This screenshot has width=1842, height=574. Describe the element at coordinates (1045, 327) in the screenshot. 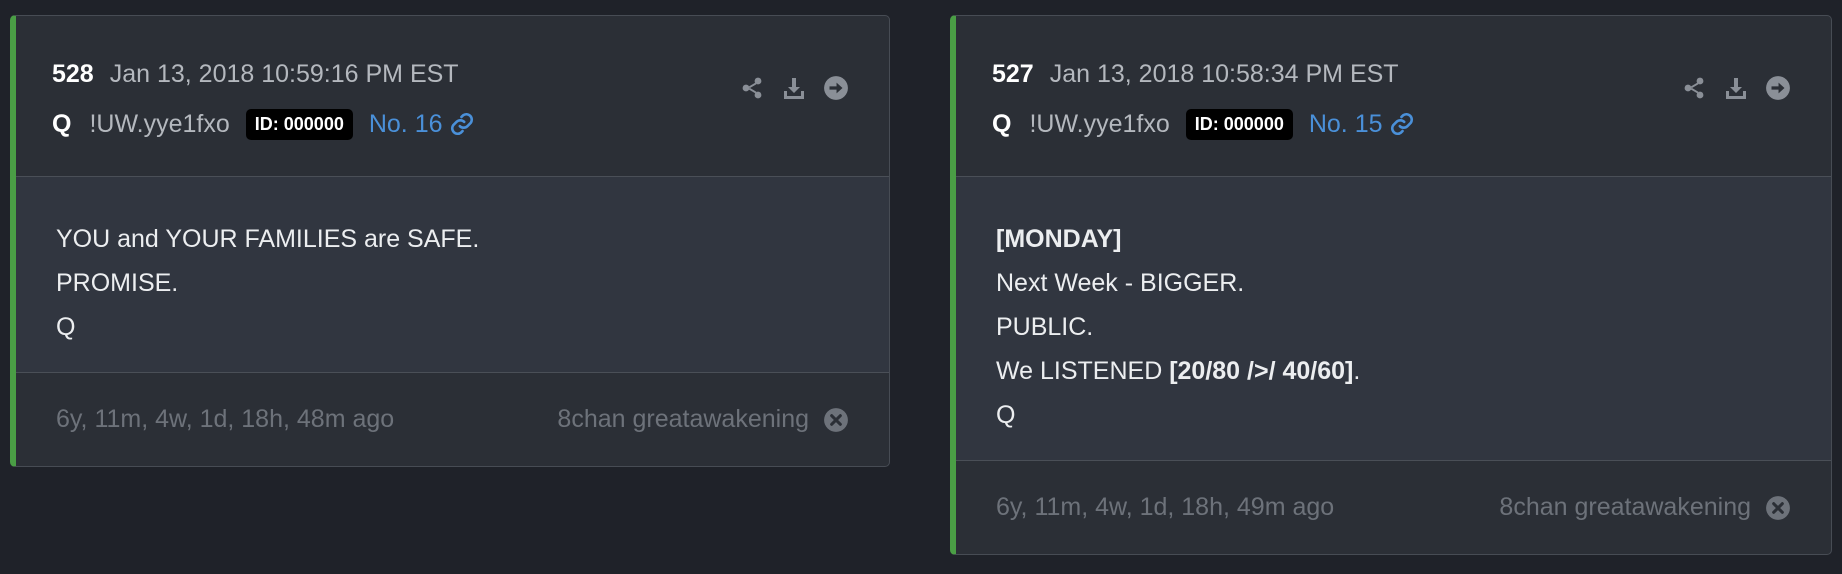

I see `post-body-line: PUBLIC.` at that location.